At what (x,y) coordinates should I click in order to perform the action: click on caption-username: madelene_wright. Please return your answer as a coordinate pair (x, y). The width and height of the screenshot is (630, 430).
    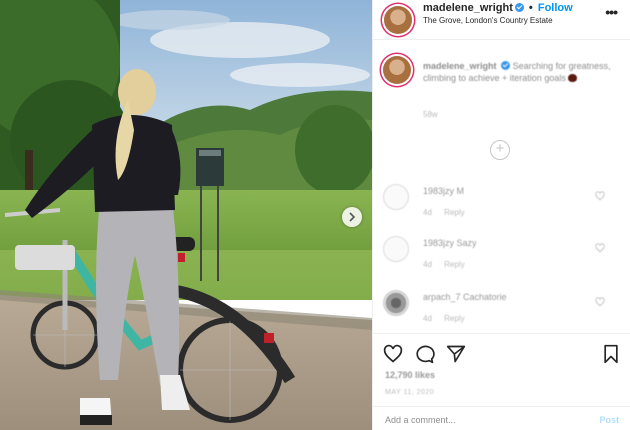
    Looking at the image, I should click on (460, 66).